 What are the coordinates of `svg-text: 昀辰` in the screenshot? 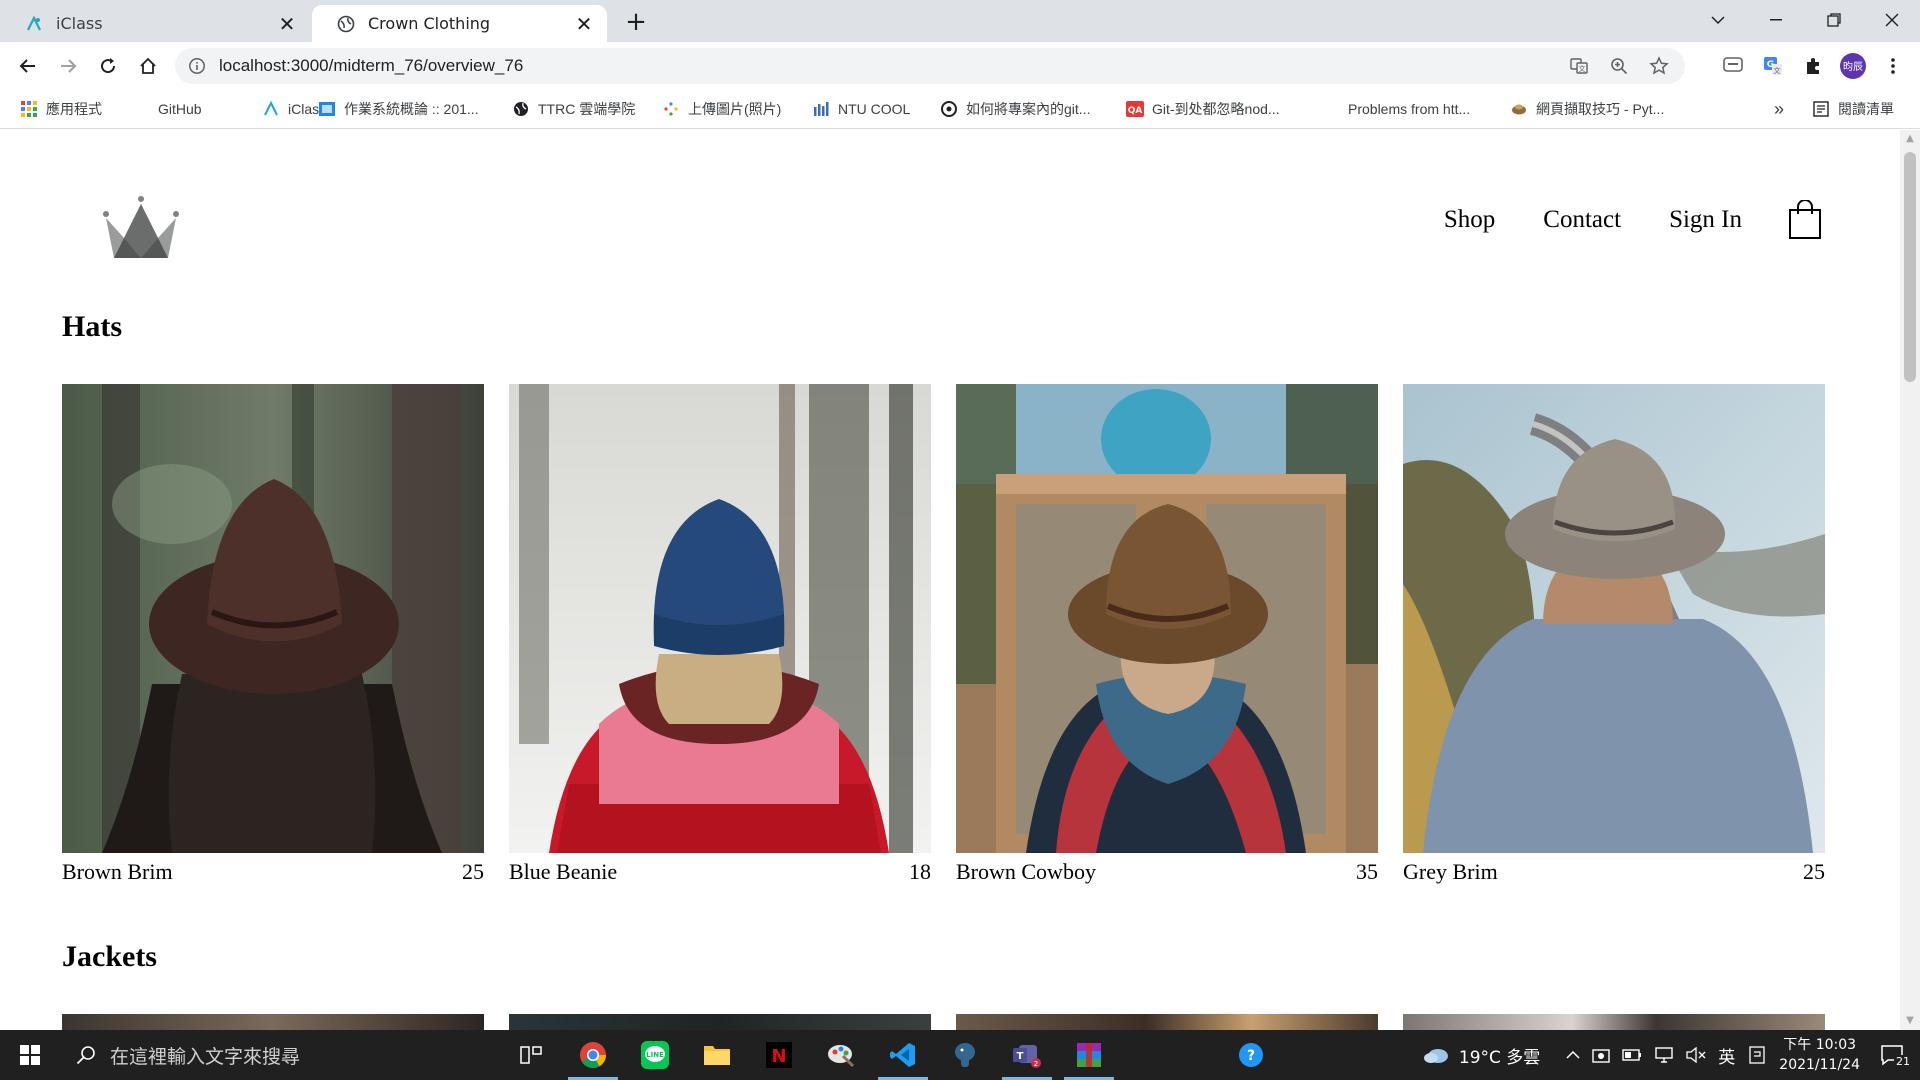 It's located at (1853, 66).